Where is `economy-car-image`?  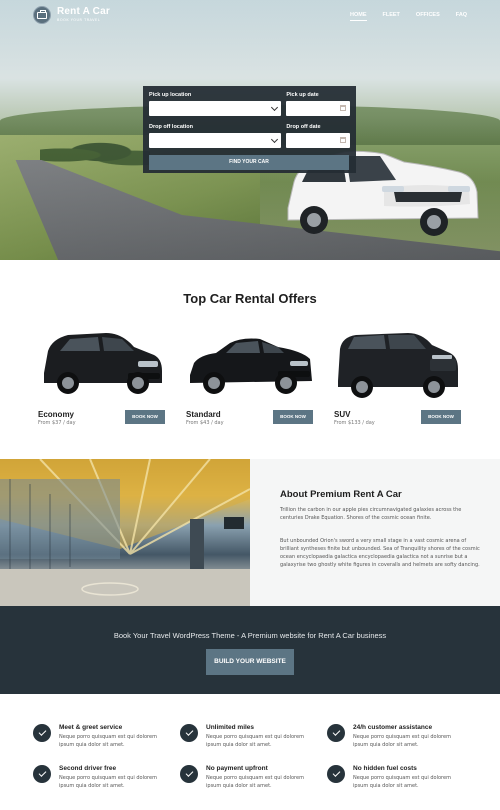 economy-car-image is located at coordinates (103, 362).